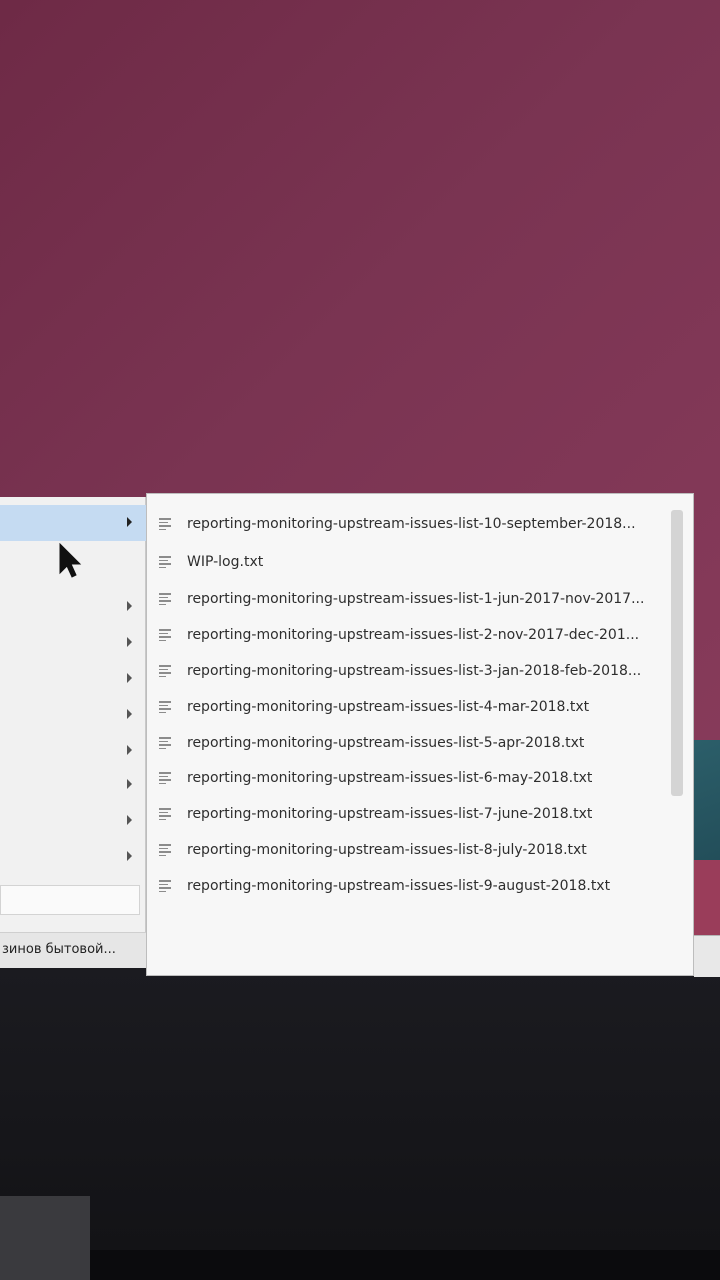 This screenshot has width=720, height=1280. I want to click on wallpaper-stripe, so click(705, 900).